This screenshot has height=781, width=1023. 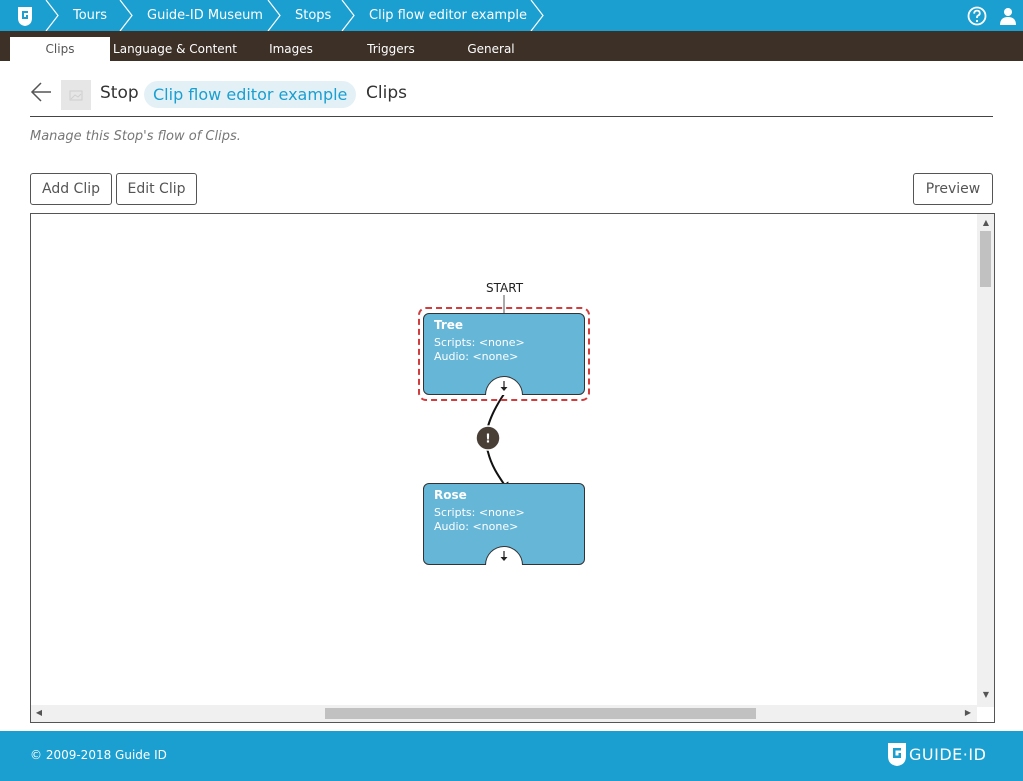 I want to click on horizontal-scroll-thumb, so click(x=540, y=713).